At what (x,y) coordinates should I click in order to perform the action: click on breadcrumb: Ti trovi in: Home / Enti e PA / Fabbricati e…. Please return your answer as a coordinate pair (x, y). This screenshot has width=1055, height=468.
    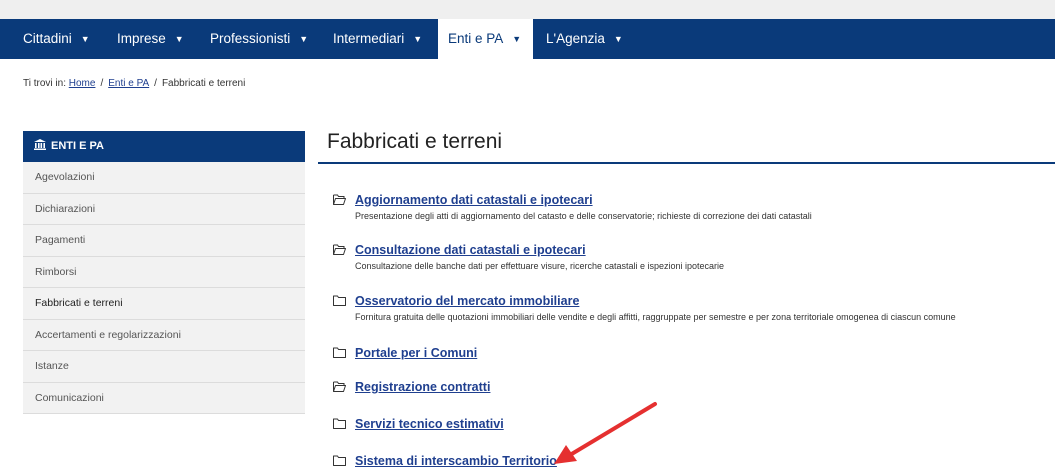
    Looking at the image, I should click on (134, 83).